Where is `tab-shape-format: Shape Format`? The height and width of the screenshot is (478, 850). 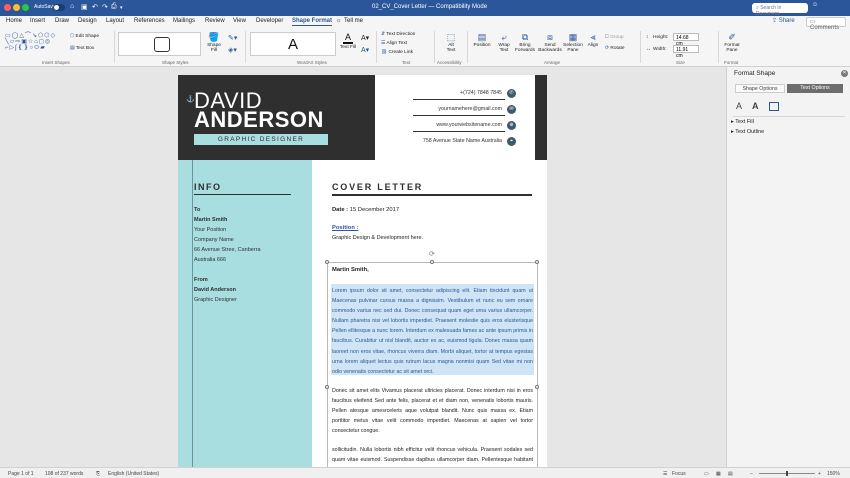
tab-shape-format: Shape Format is located at coordinates (312, 22).